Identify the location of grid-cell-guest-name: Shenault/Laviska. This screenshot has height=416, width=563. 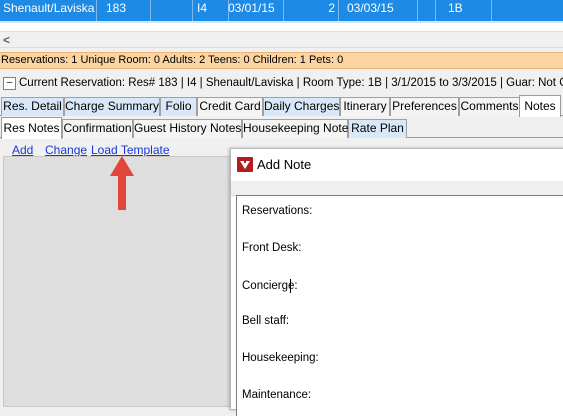
(50, 10).